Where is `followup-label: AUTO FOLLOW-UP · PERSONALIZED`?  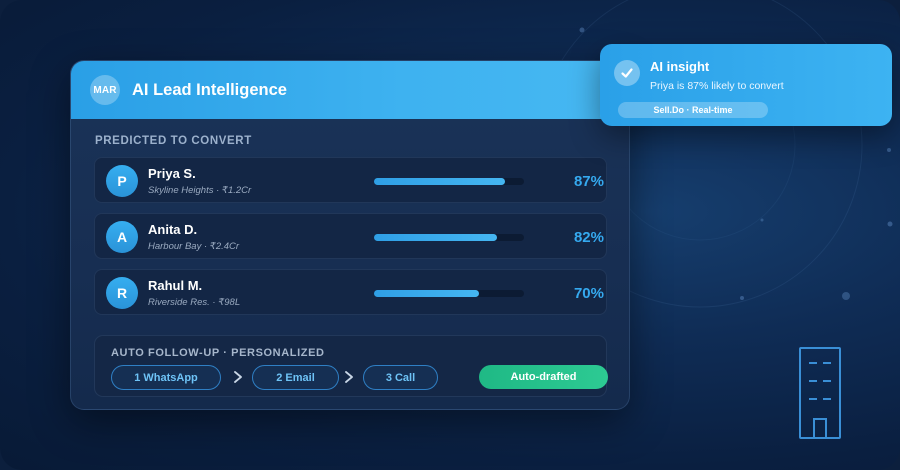 followup-label: AUTO FOLLOW-UP · PERSONALIZED is located at coordinates (218, 353).